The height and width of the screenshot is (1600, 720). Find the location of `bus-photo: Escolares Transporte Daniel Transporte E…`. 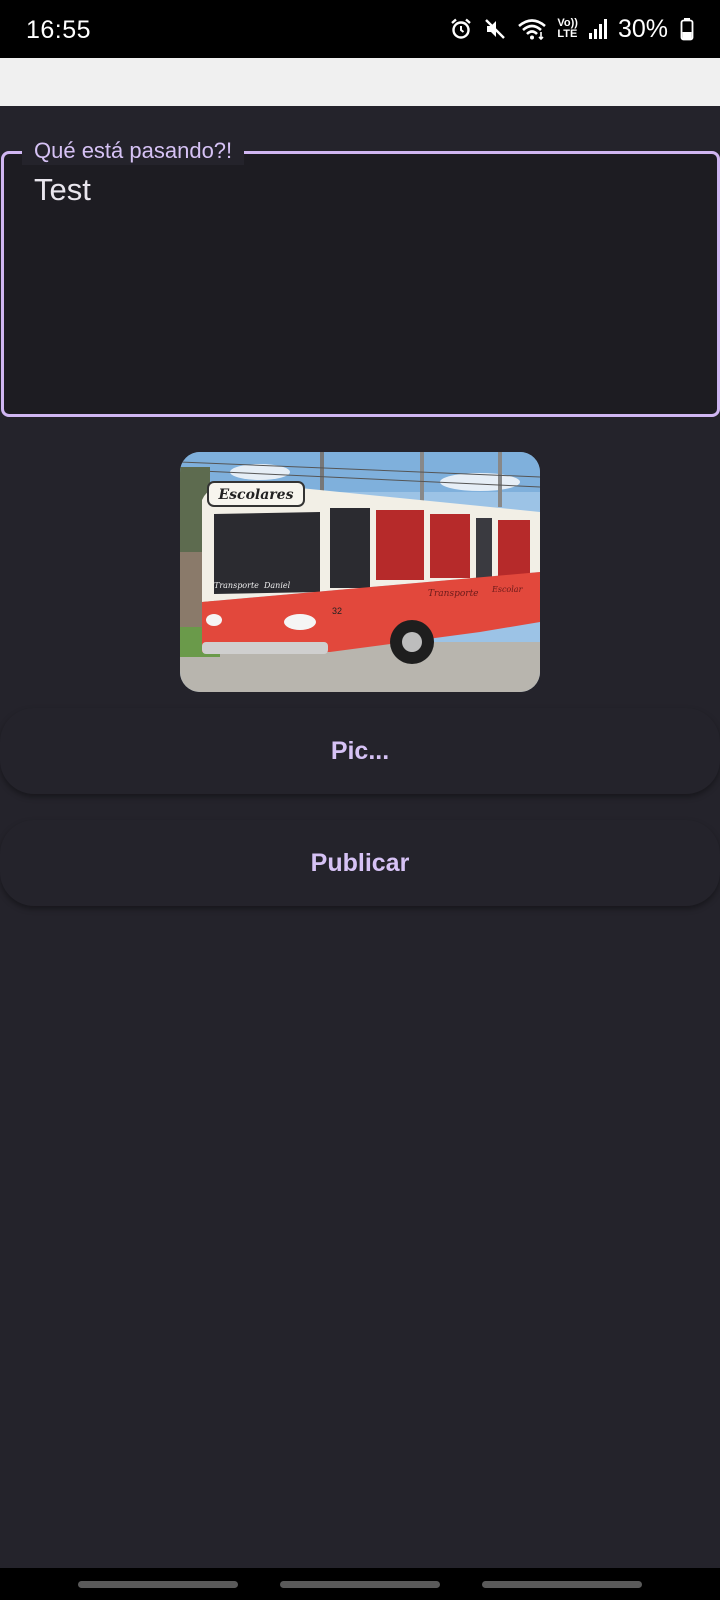

bus-photo: Escolares Transporte Daniel Transporte E… is located at coordinates (360, 572).